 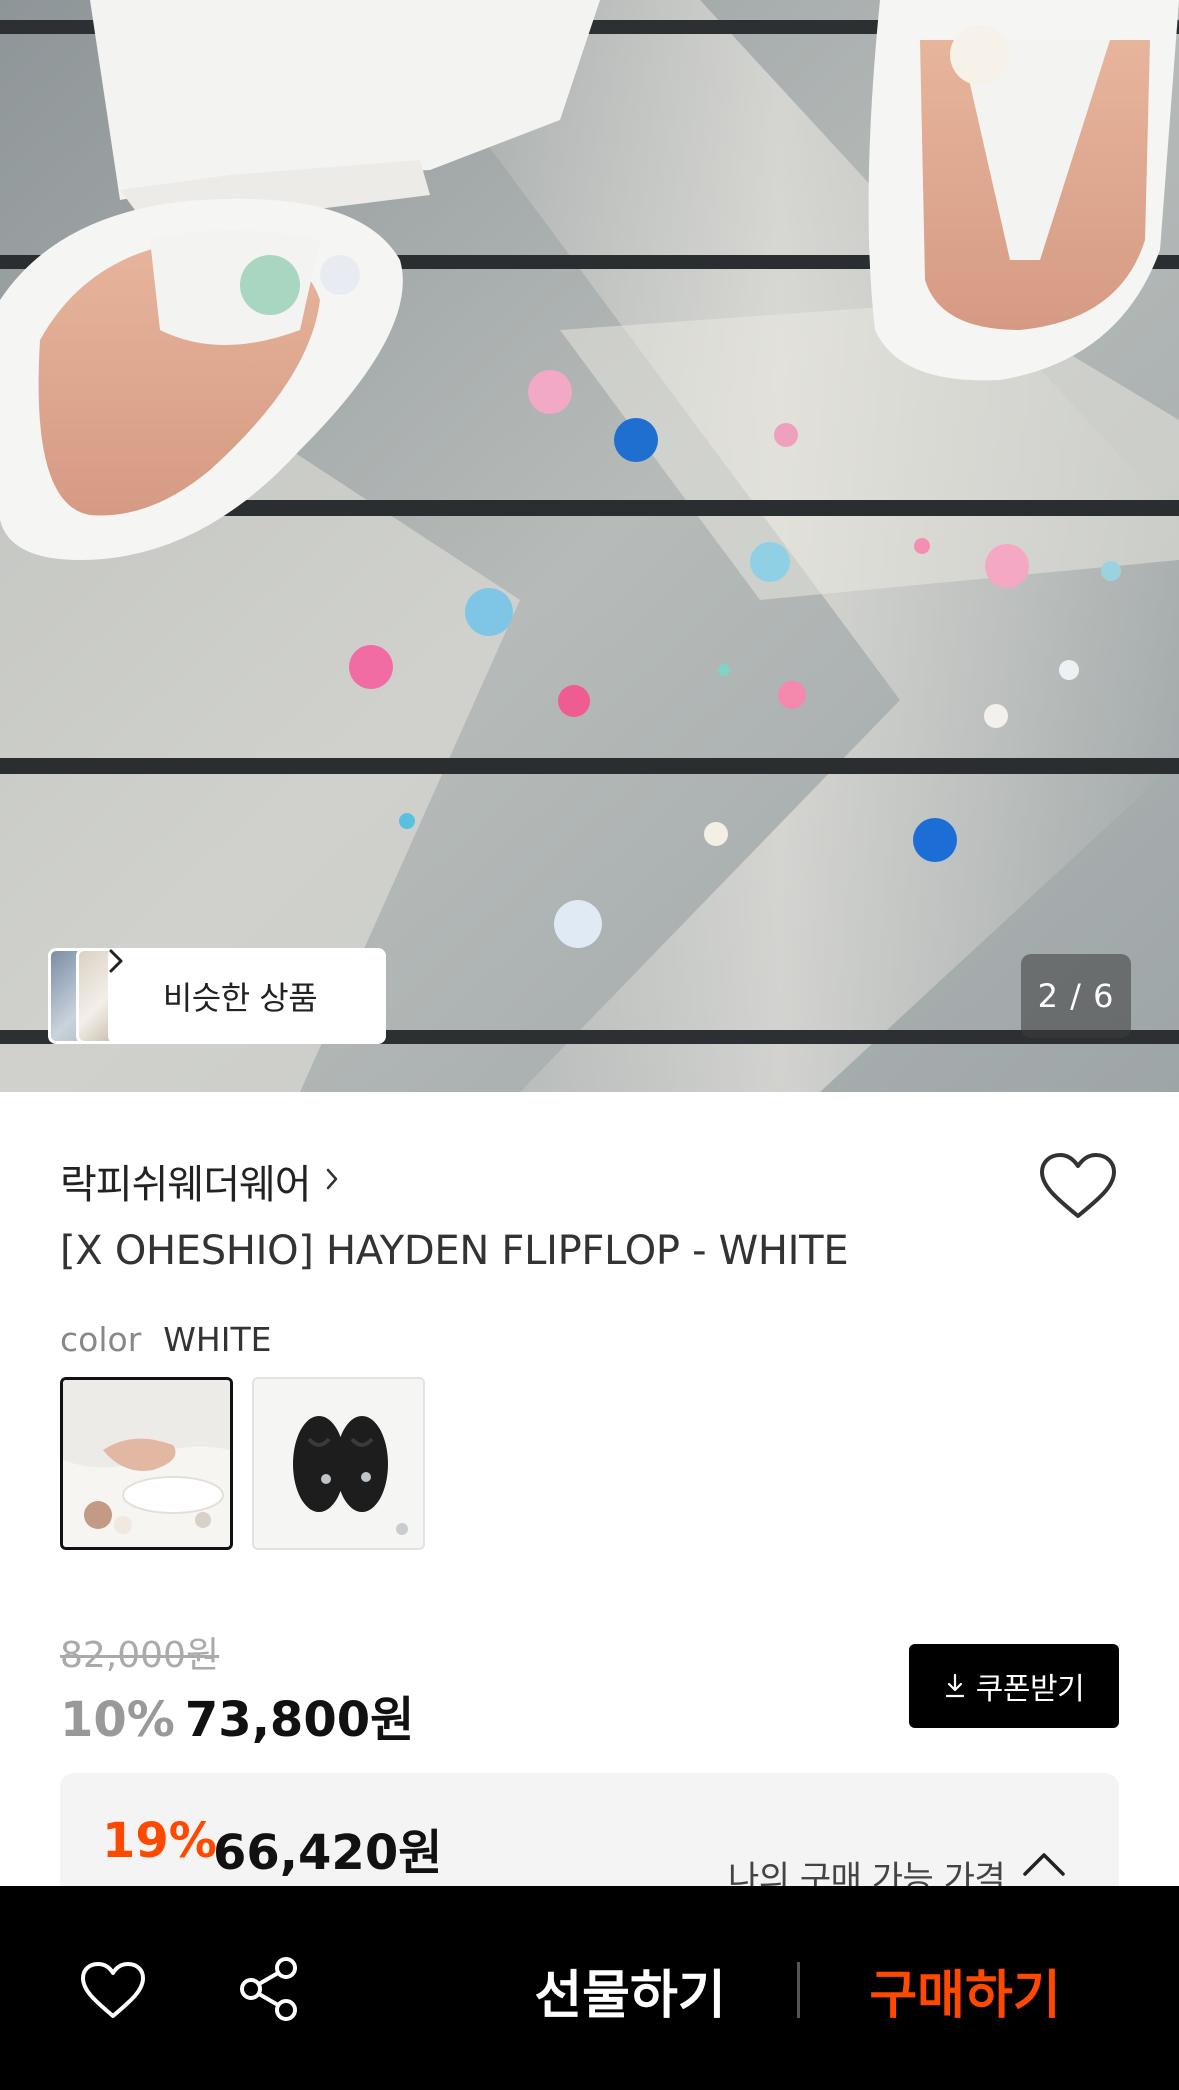 I want to click on bottom-action-bar: 선물하기 구매하기, so click(x=589, y=1988).